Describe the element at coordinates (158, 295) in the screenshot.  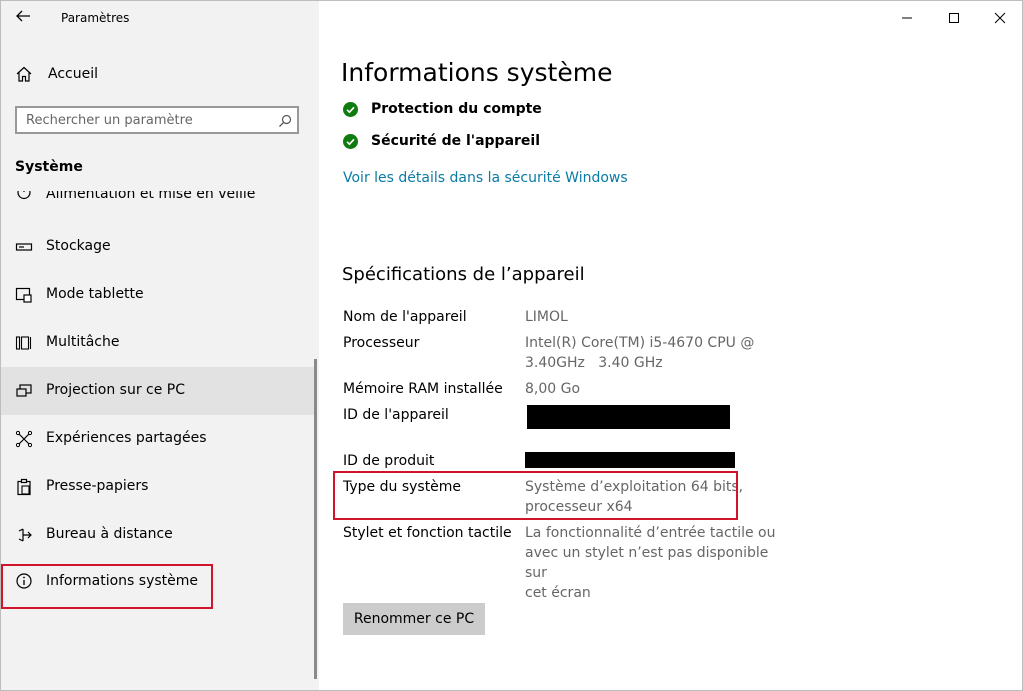
I see `sidebar-item-tablet-mode: Mode tablette` at that location.